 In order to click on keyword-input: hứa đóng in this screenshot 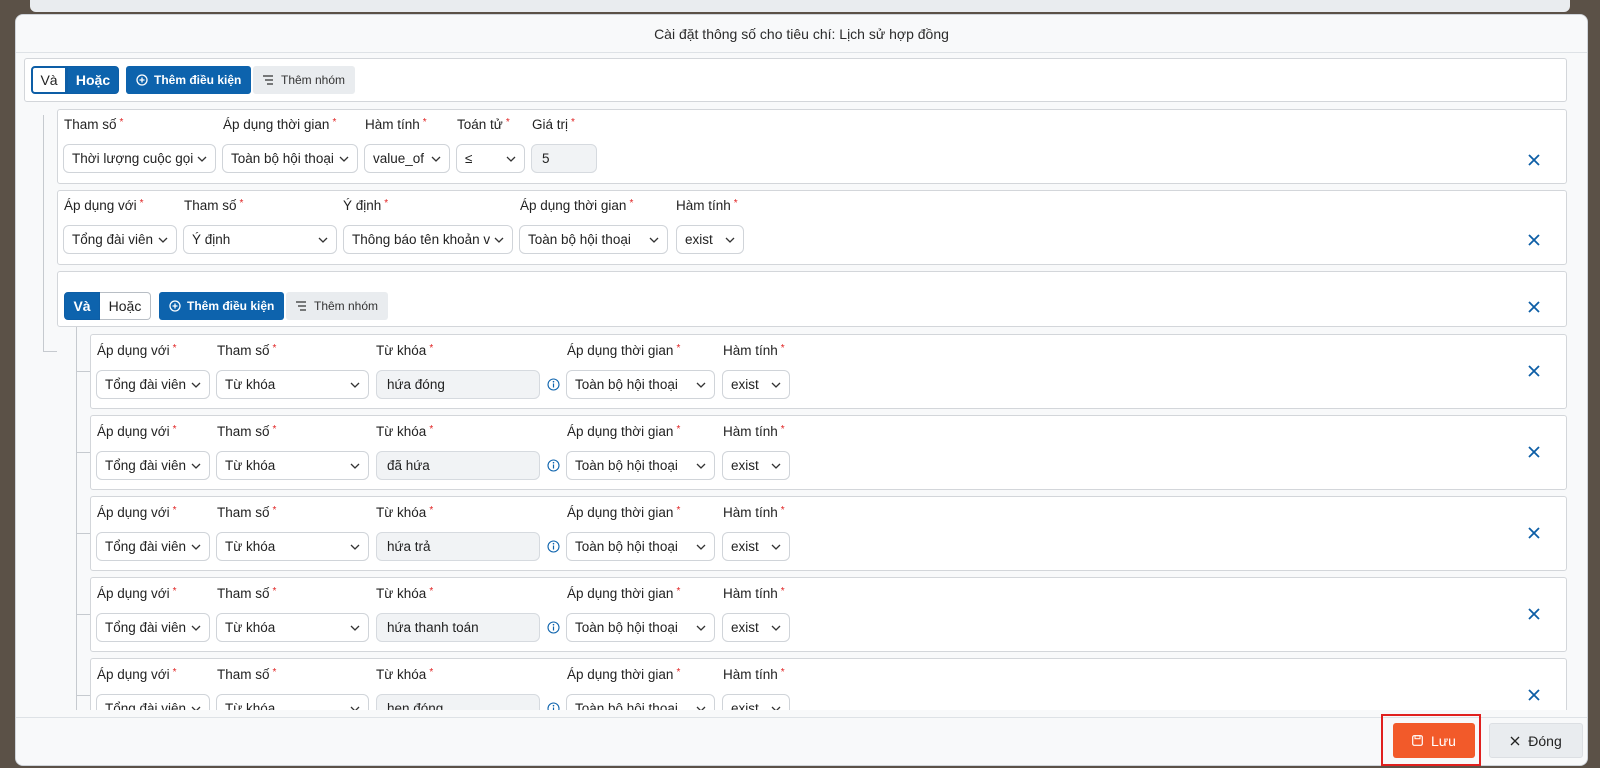, I will do `click(458, 384)`.